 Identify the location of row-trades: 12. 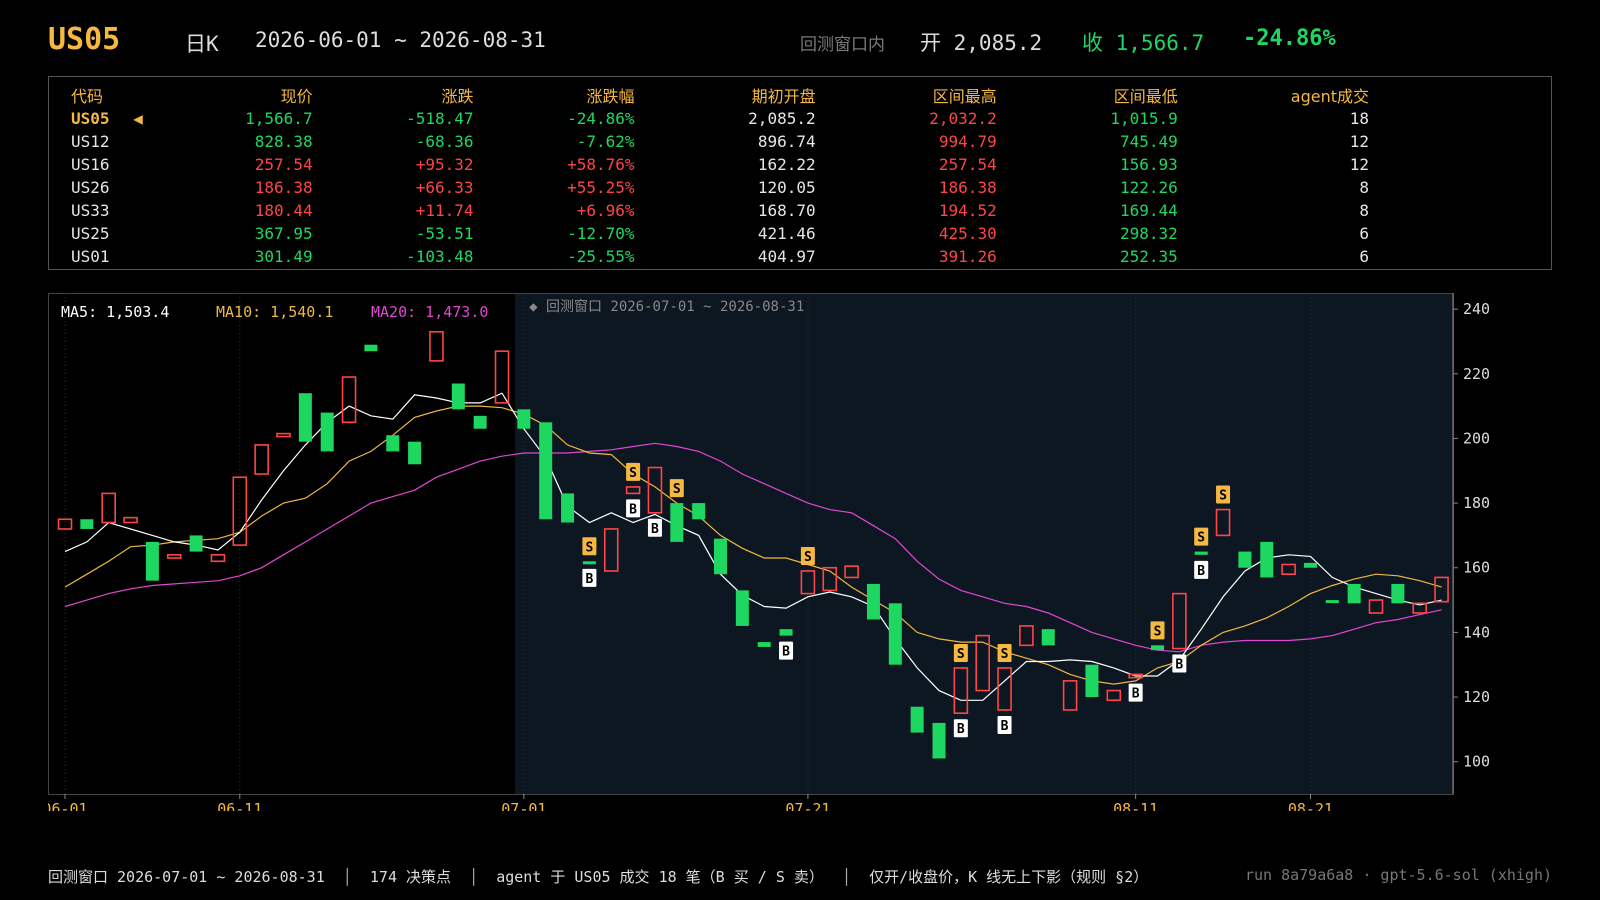
(1359, 141).